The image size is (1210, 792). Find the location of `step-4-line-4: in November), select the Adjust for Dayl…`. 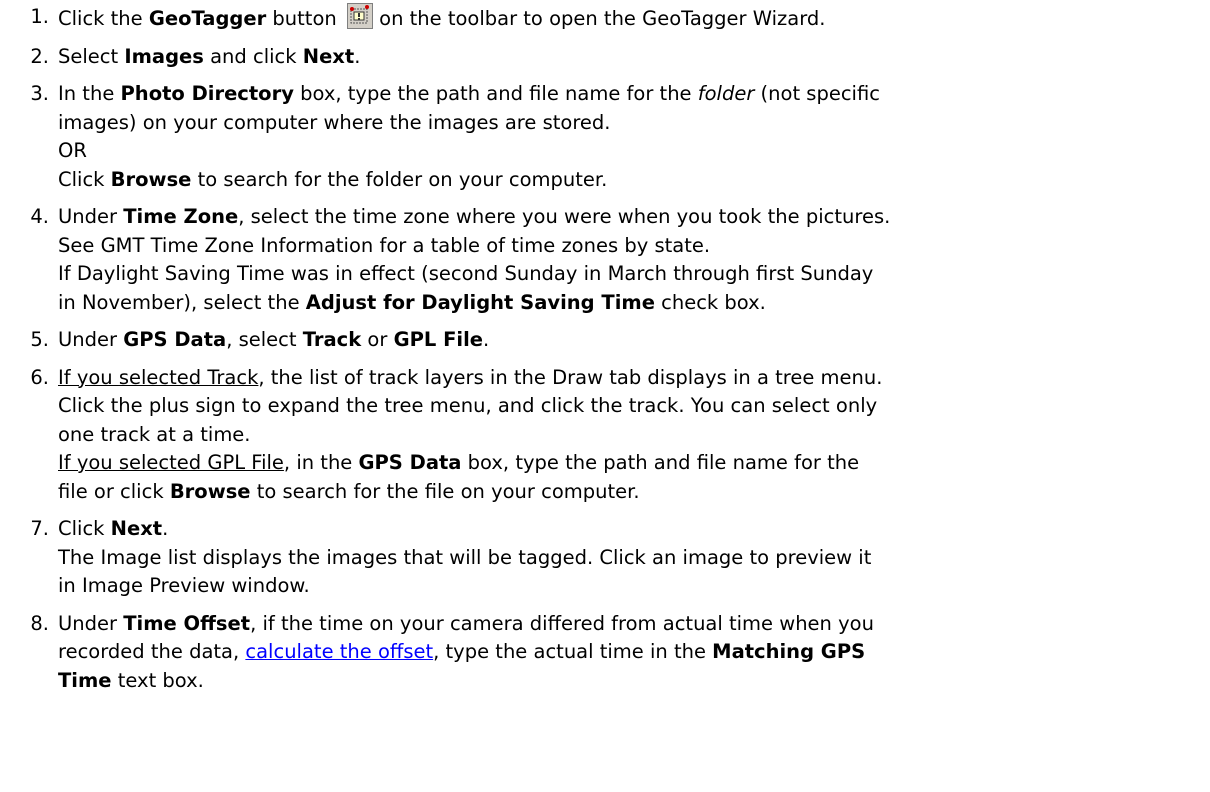

step-4-line-4: in November), select the Adjust for Dayl… is located at coordinates (634, 303).